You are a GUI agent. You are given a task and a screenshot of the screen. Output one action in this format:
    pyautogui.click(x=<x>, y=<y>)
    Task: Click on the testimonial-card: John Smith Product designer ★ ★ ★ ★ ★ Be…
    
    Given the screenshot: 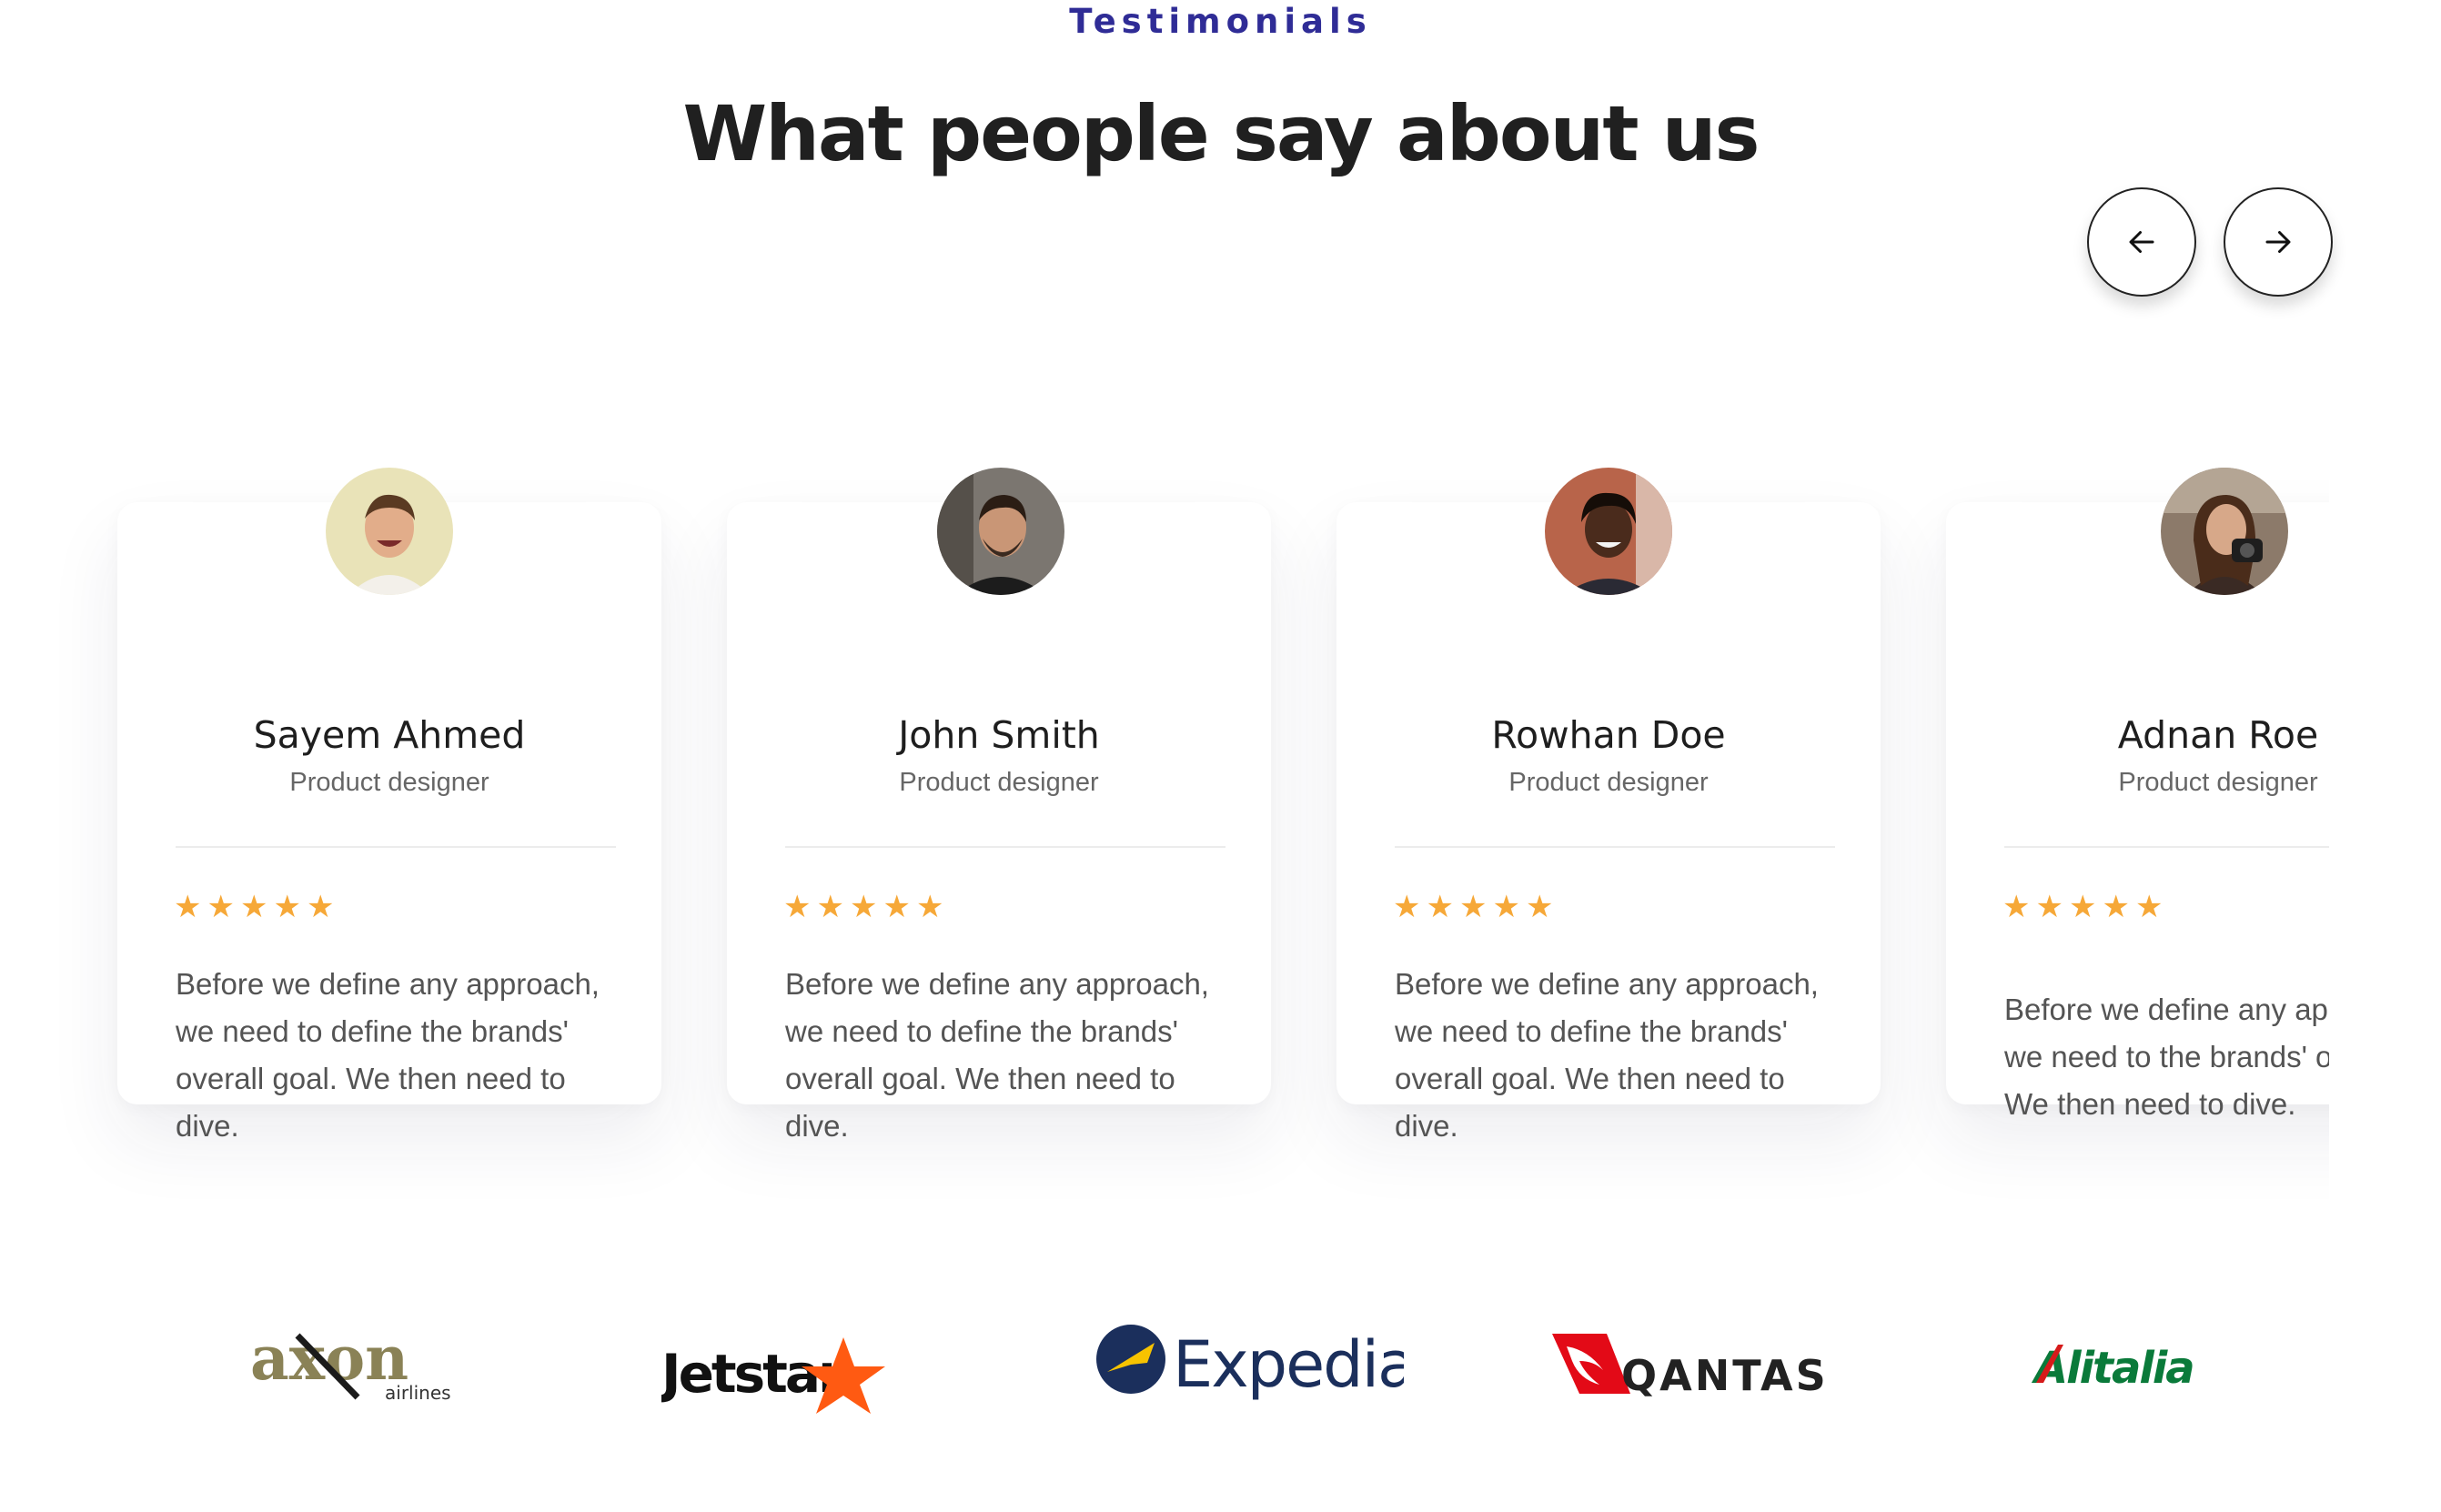 What is the action you would take?
    pyautogui.click(x=999, y=806)
    